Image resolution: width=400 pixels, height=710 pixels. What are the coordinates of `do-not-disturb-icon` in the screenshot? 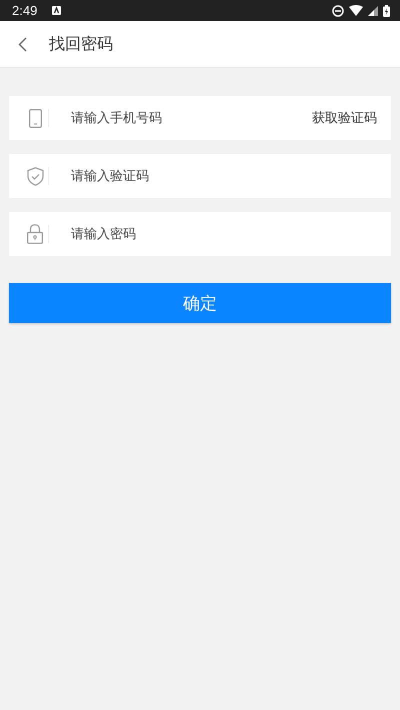 It's located at (338, 10).